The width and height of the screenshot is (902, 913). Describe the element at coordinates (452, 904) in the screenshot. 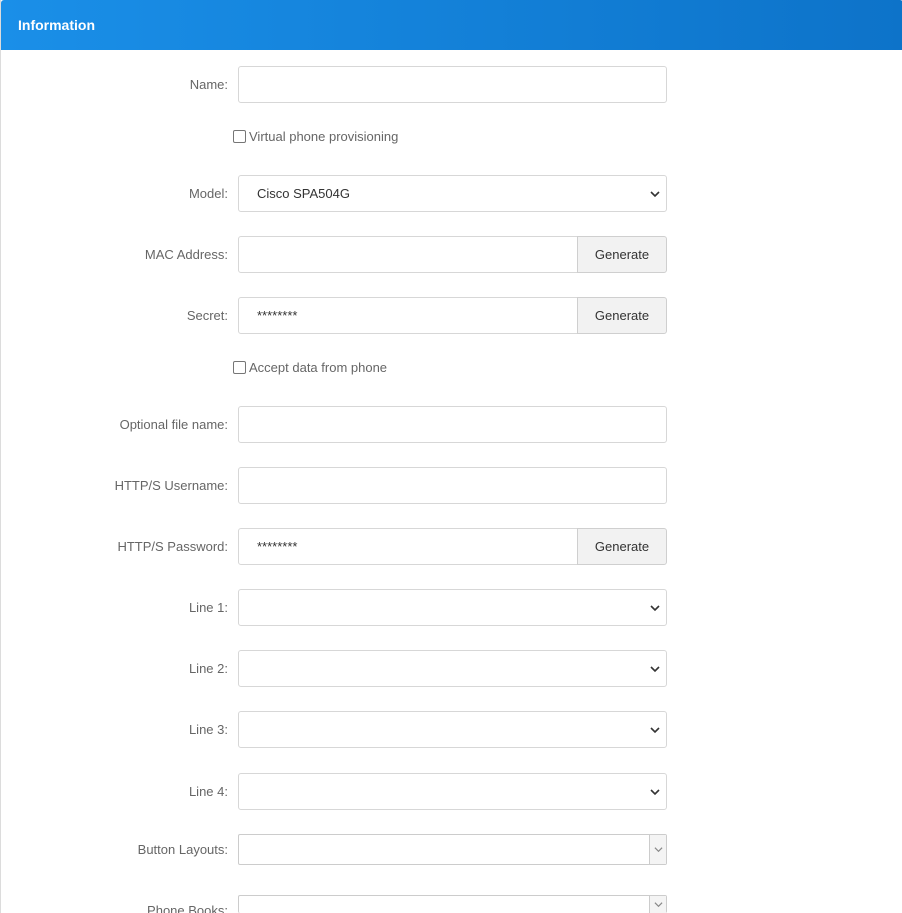

I see `phone-books-select` at that location.